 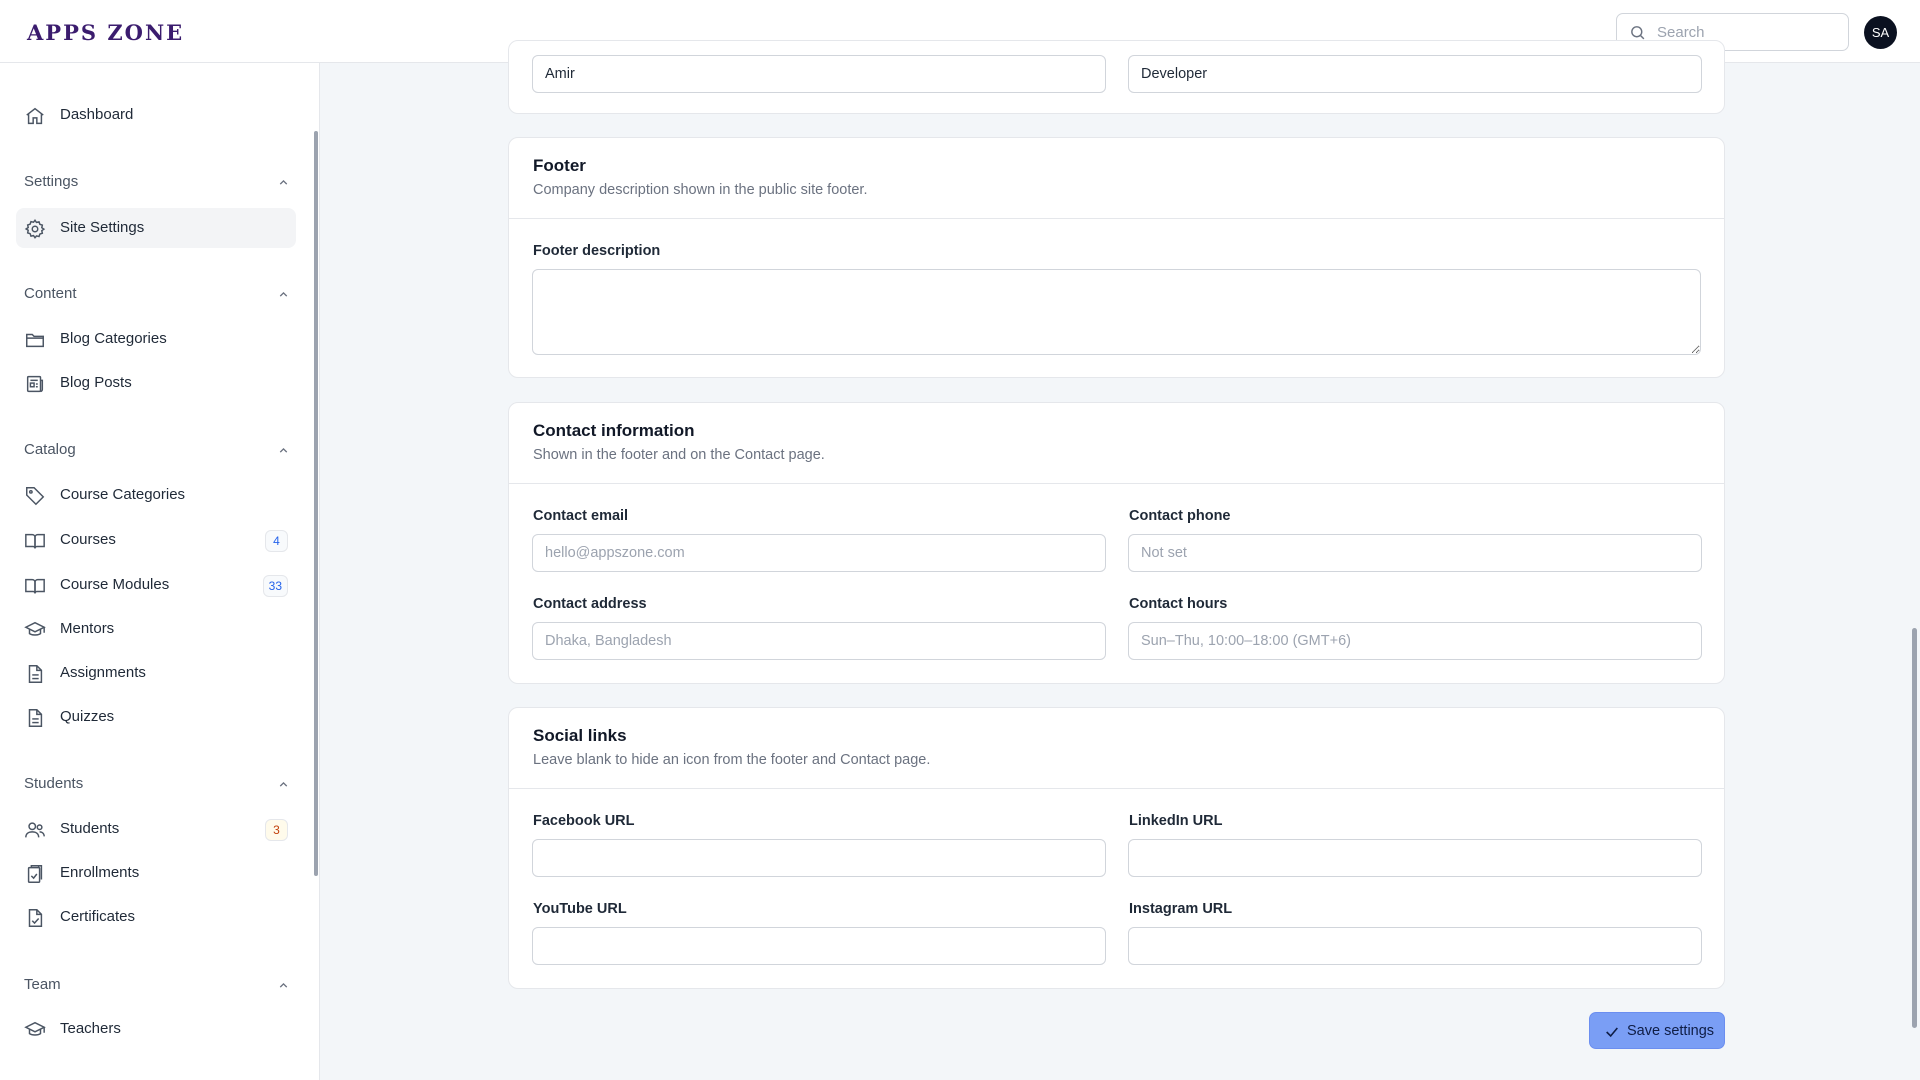 What do you see at coordinates (50, 449) in the screenshot?
I see `group-label: Catalog` at bounding box center [50, 449].